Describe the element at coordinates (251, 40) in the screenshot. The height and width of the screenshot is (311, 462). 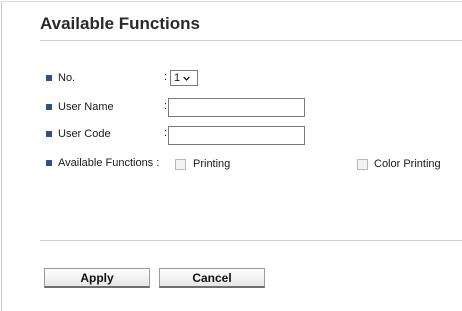
I see `title-divider` at that location.